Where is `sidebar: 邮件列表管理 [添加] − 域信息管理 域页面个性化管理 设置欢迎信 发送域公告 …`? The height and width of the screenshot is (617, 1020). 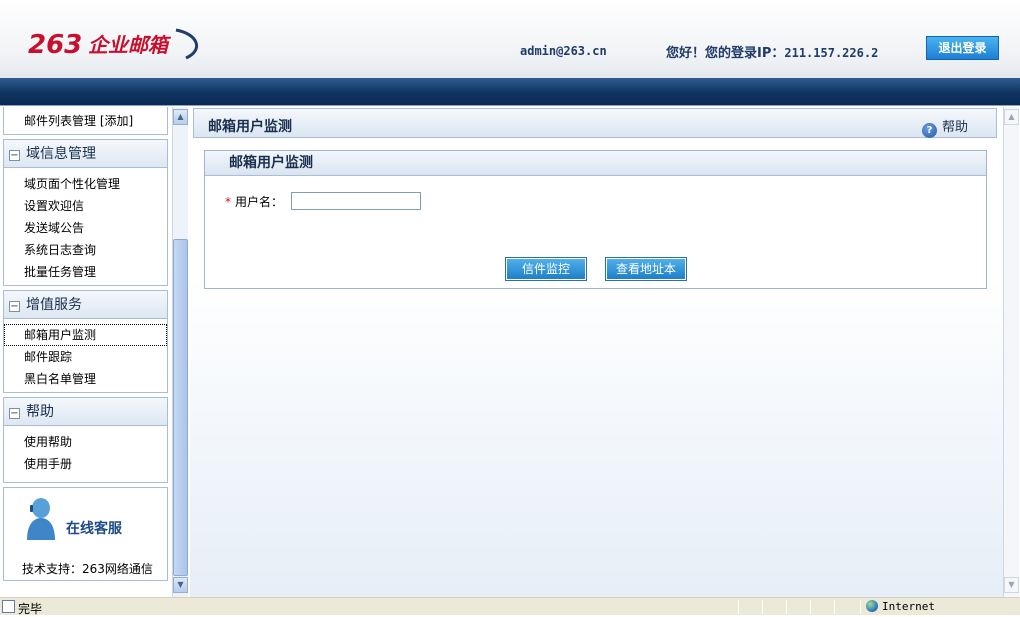
sidebar: 邮件列表管理 [添加] − 域信息管理 域页面个性化管理 设置欢迎信 发送域公告 … is located at coordinates (85, 352).